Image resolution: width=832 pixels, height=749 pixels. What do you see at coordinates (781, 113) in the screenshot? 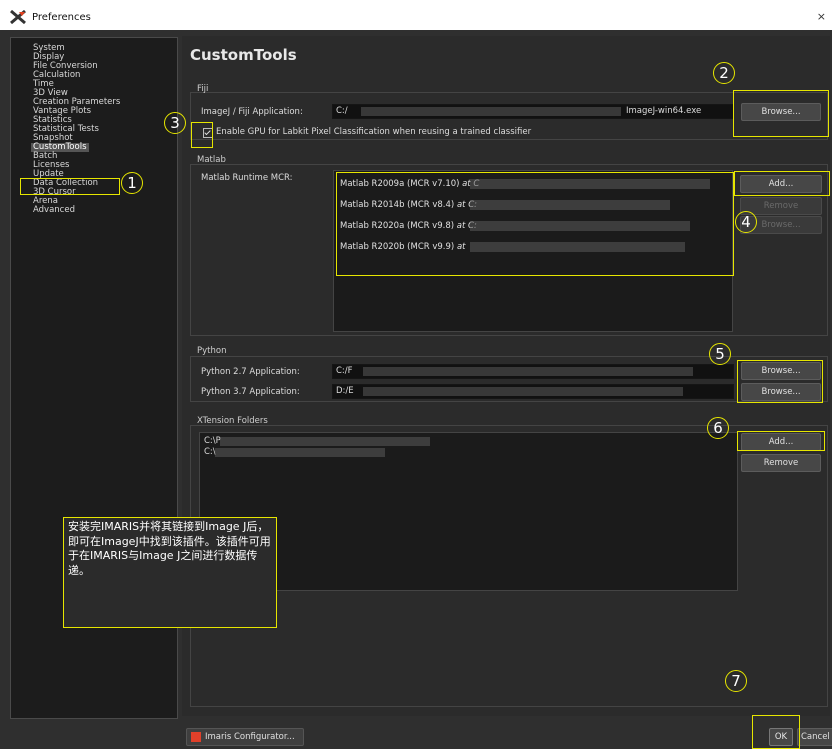
I see `highlight-box-fiji-browse` at bounding box center [781, 113].